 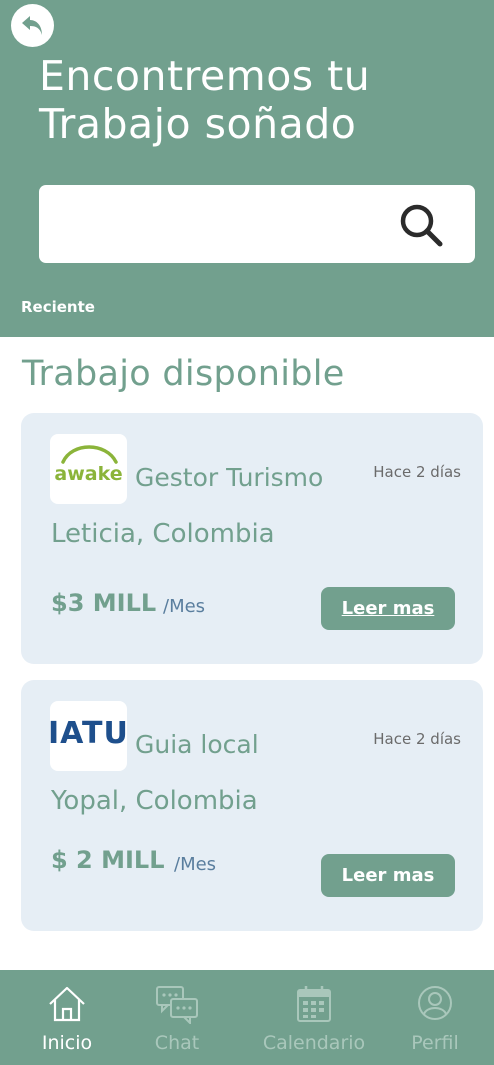 I want to click on search-icon, so click(x=421, y=225).